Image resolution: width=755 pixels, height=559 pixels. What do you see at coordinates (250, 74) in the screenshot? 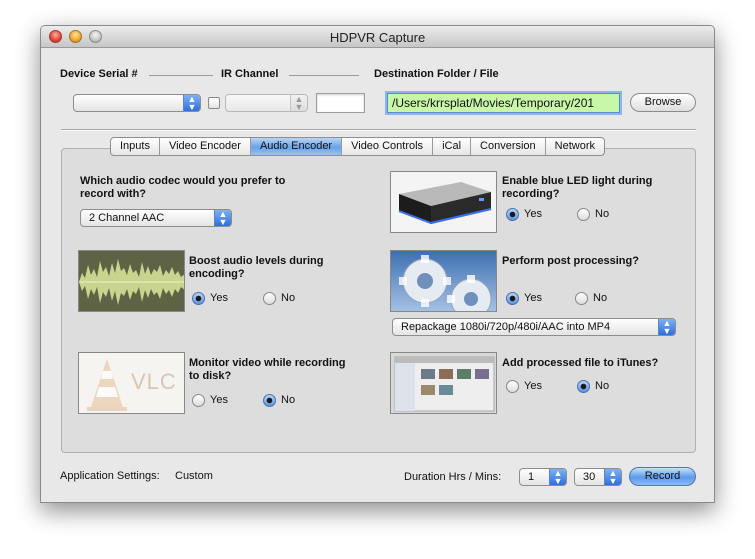
I see `ir-channel-label: IR Channel` at bounding box center [250, 74].